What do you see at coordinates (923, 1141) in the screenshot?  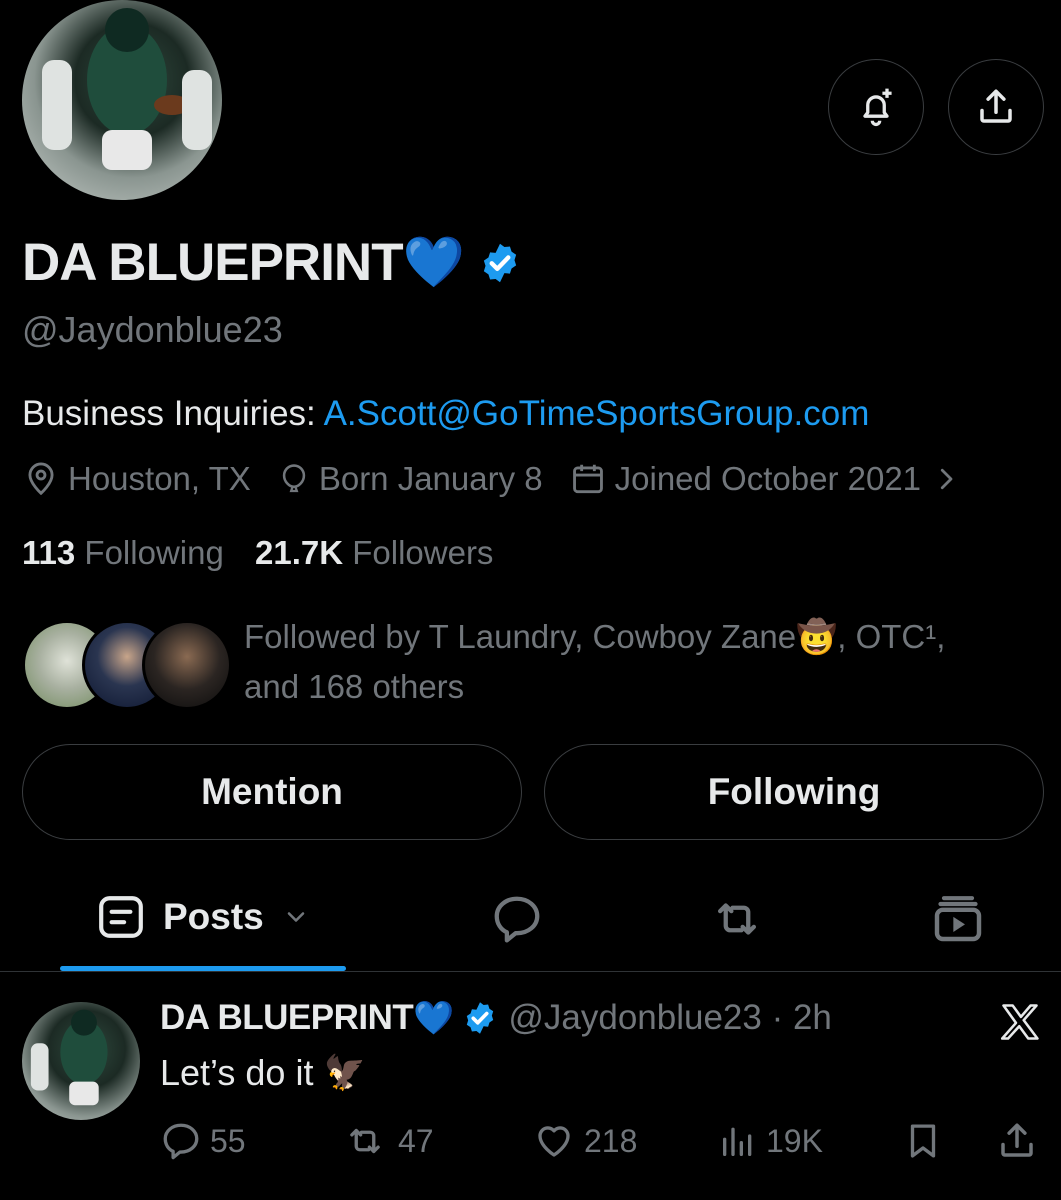 I see `bookmark-icon` at bounding box center [923, 1141].